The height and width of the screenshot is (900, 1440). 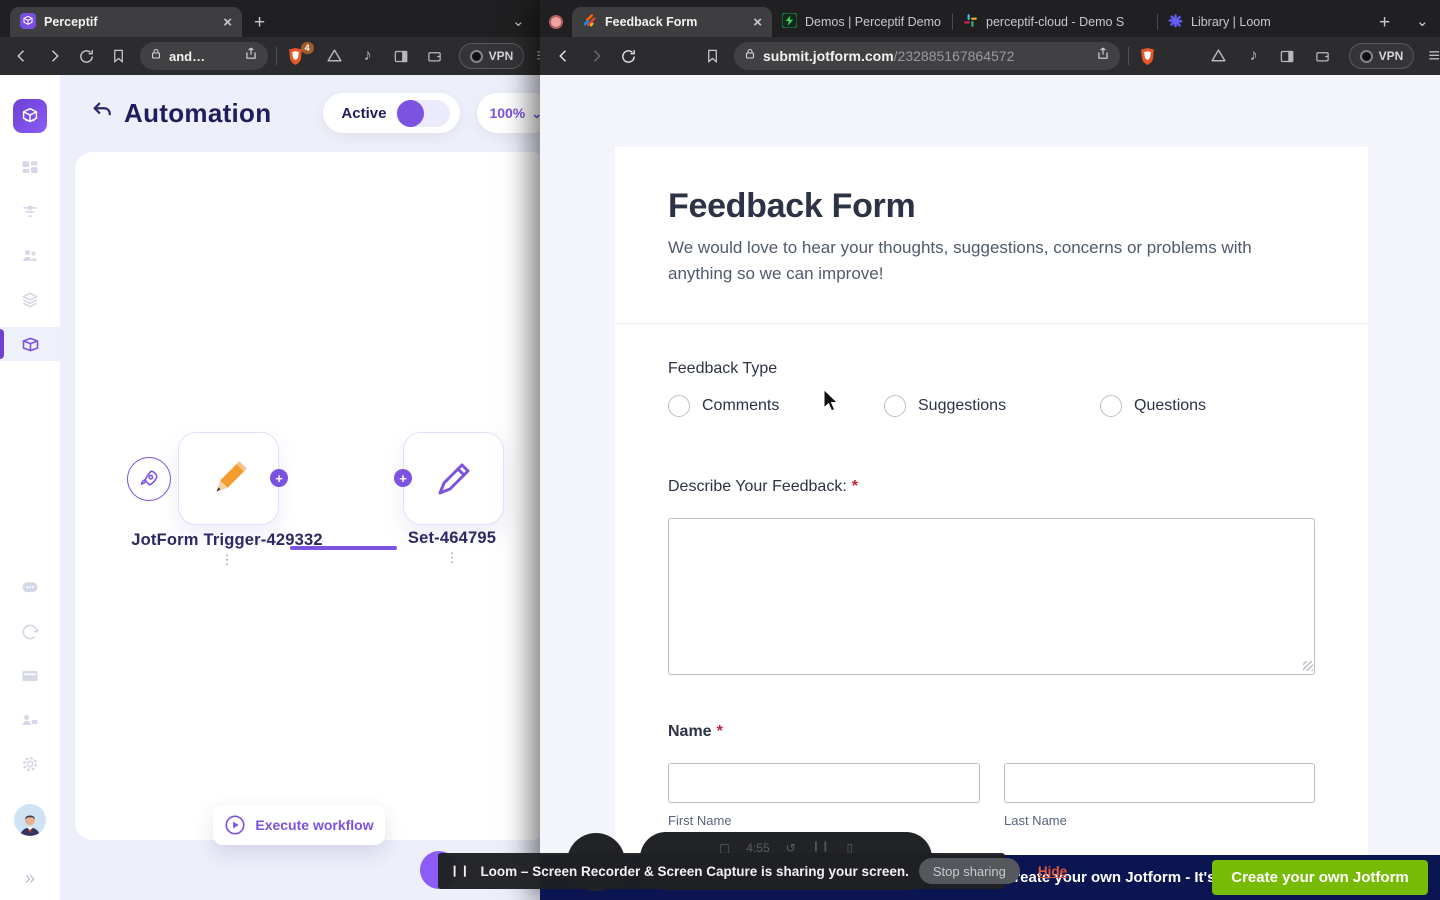 I want to click on active-toggle, so click(x=423, y=113).